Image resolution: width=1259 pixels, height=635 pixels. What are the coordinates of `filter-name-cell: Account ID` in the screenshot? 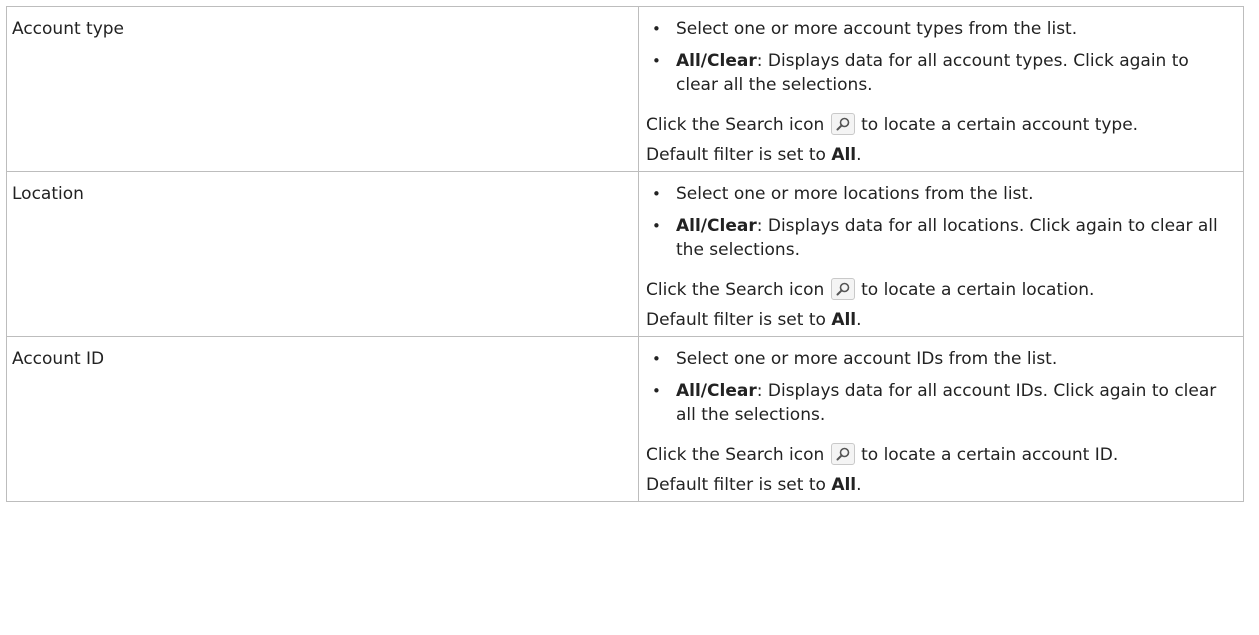 It's located at (322, 419).